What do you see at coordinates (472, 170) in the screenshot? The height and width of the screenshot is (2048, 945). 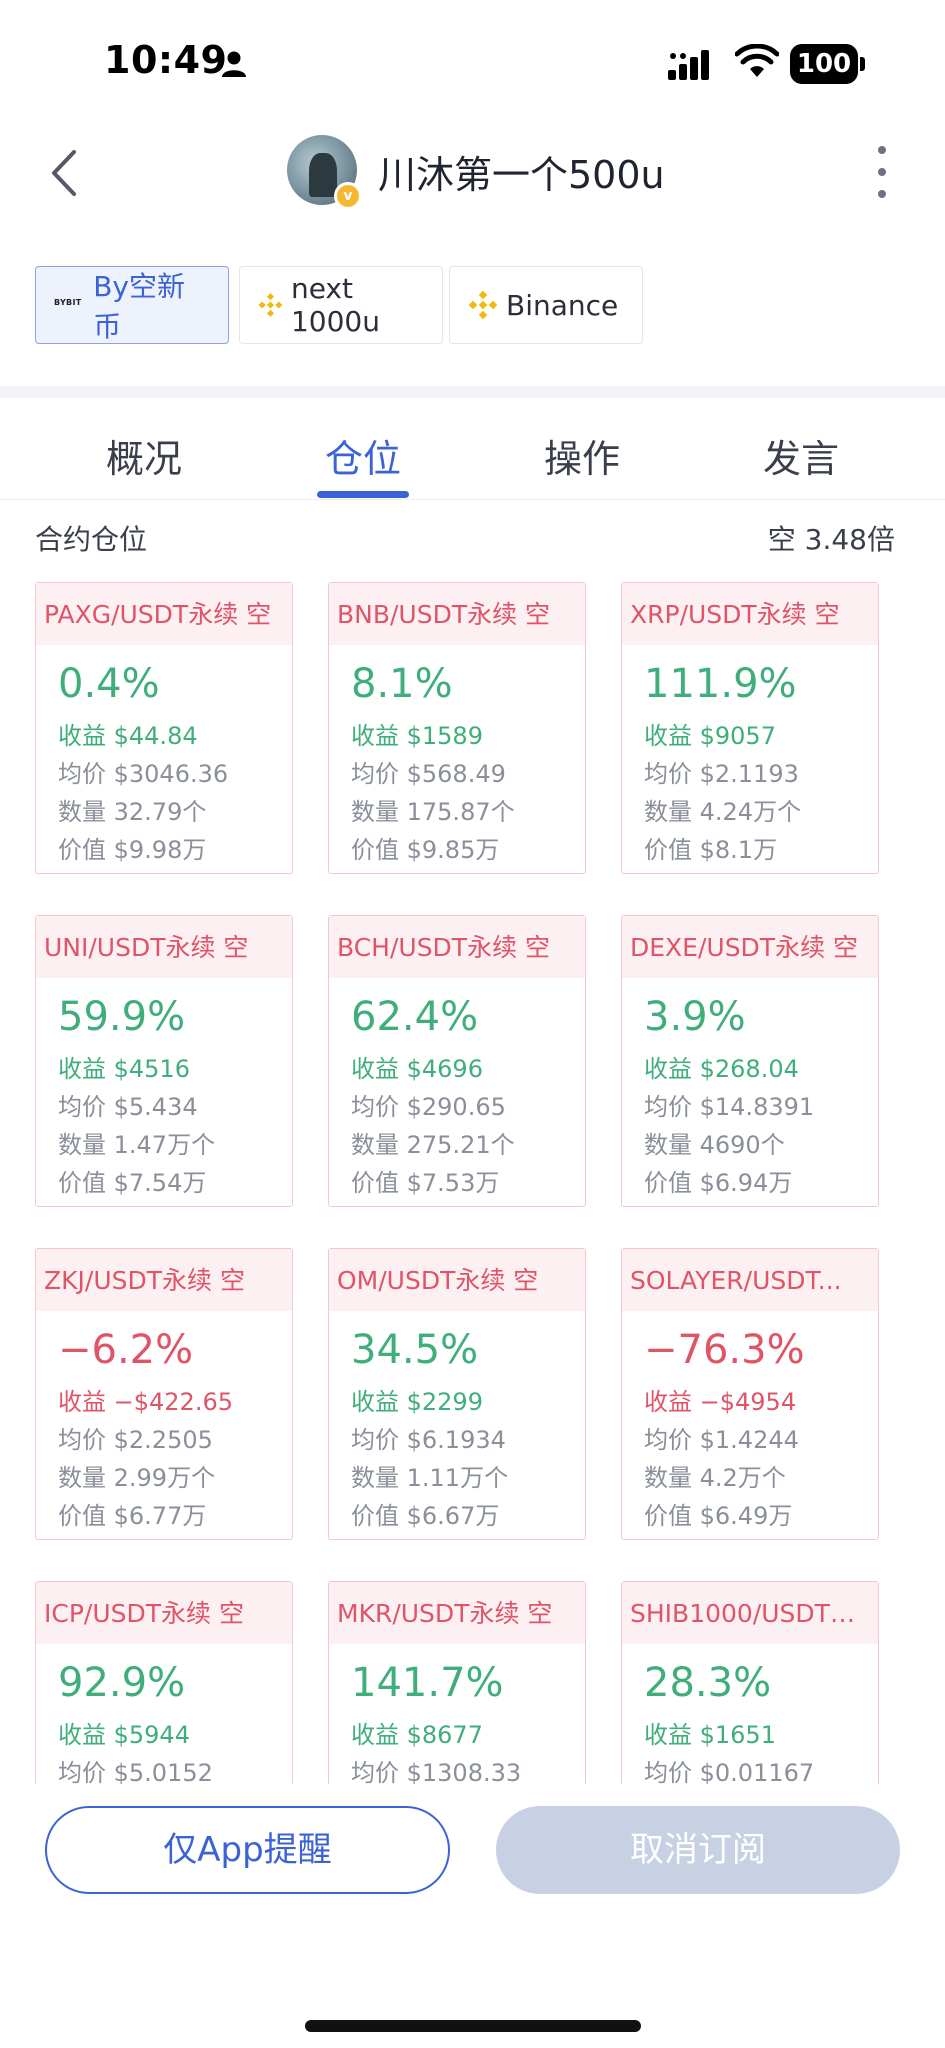 I see `header: v 川沐第一个500u` at bounding box center [472, 170].